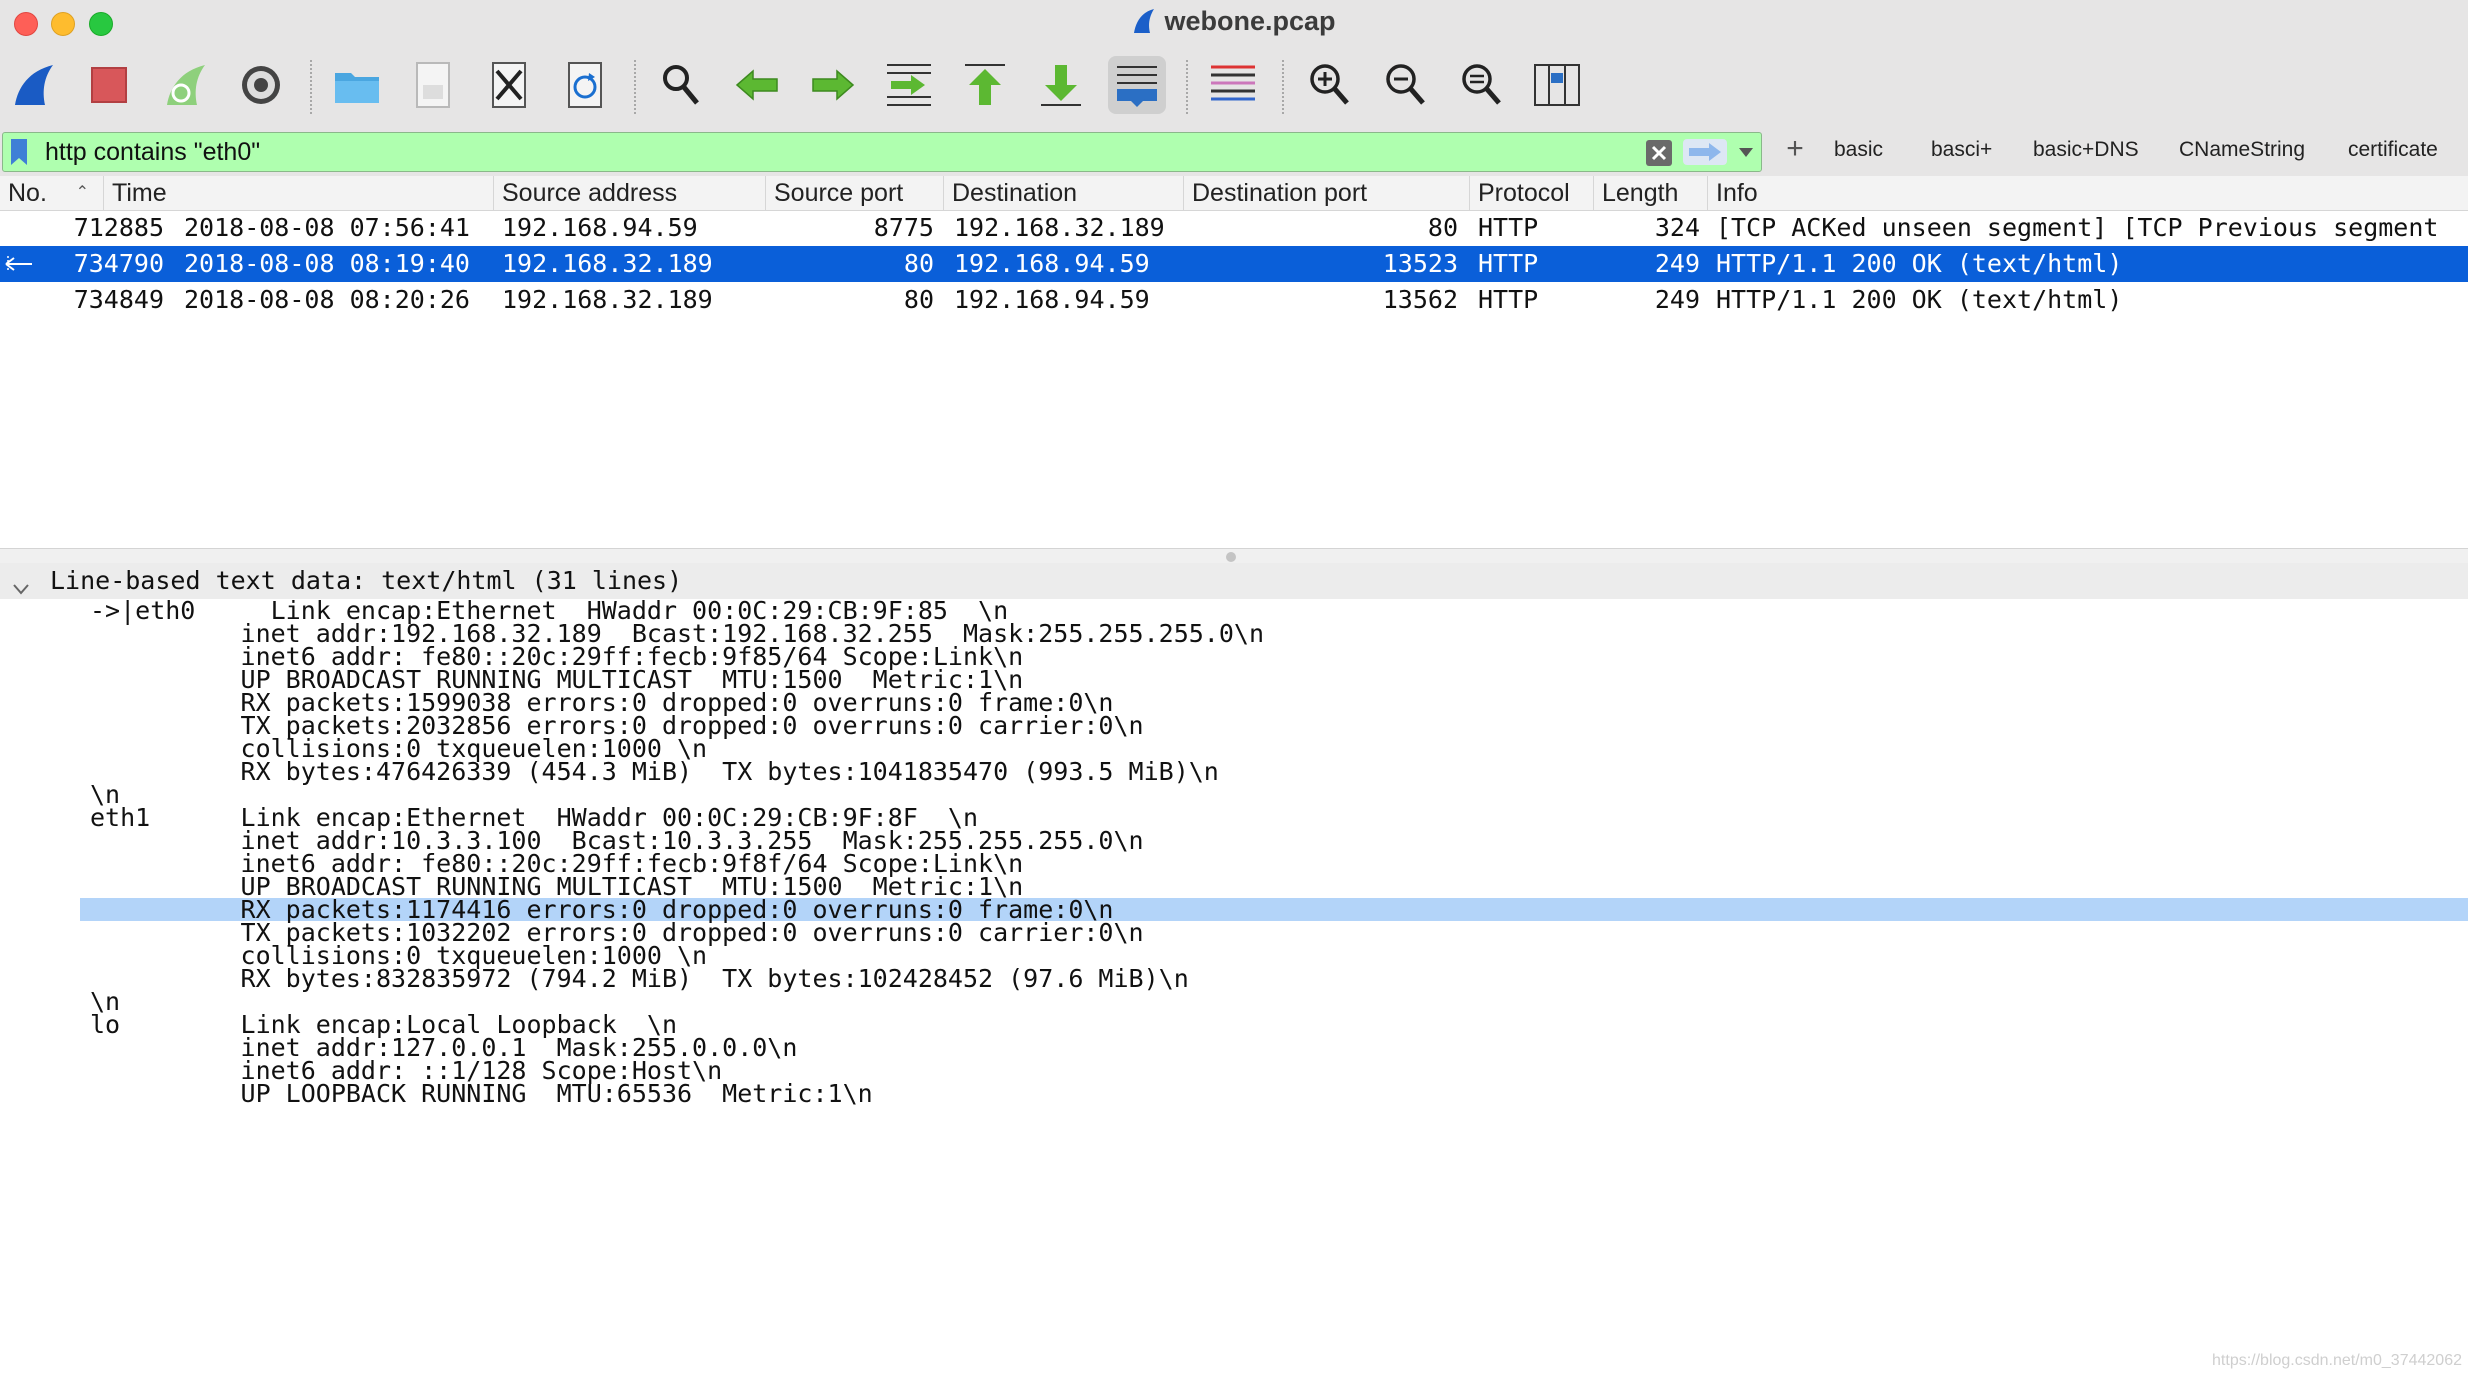 The image size is (2468, 1382). I want to click on stop-capture-button, so click(109, 85).